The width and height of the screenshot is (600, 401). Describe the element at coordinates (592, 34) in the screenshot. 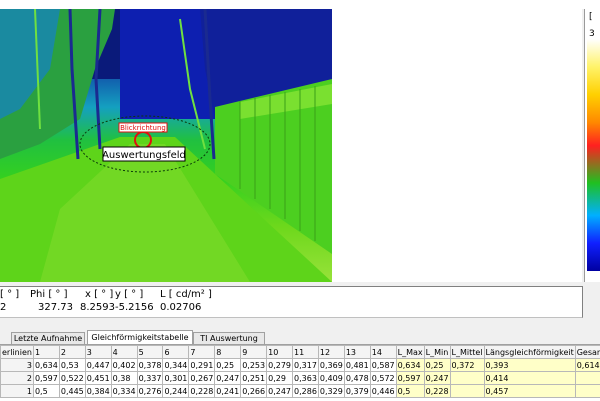

I see `scale-max-label: 3` at that location.